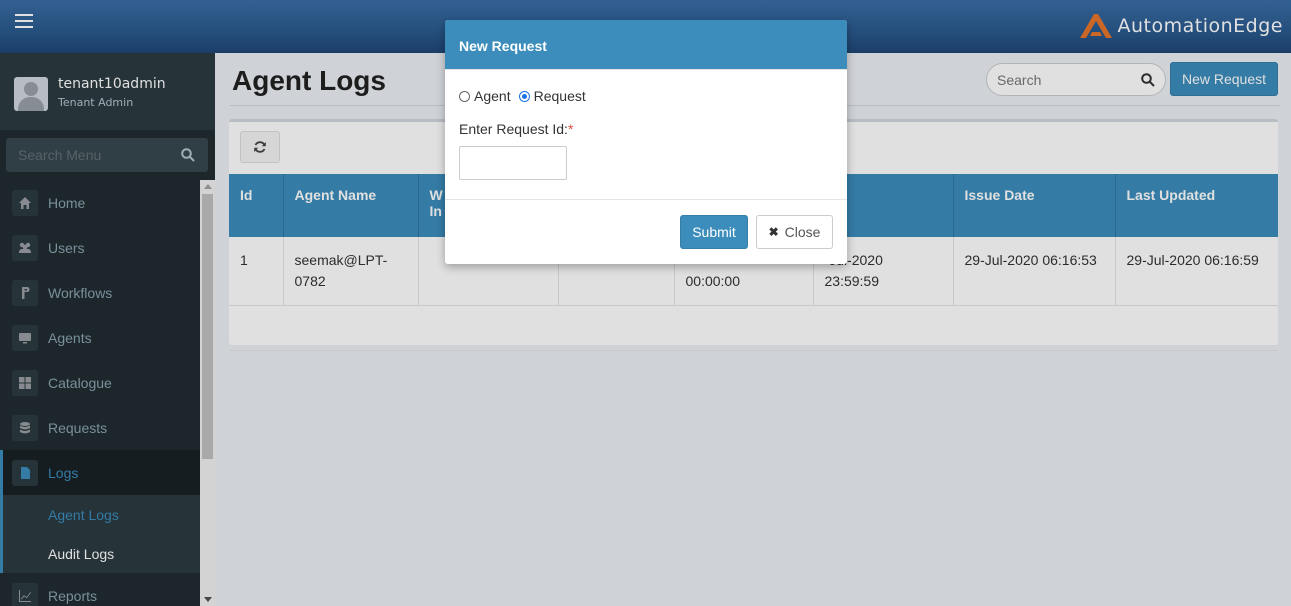 This screenshot has width=1291, height=606. What do you see at coordinates (773, 232) in the screenshot?
I see `close-icon: ✖` at bounding box center [773, 232].